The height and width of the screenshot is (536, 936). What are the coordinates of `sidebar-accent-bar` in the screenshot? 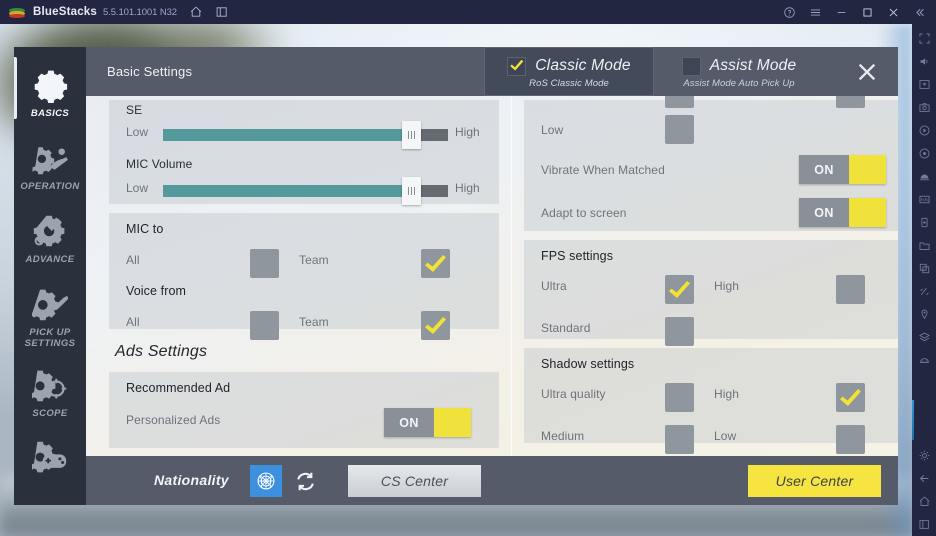 It's located at (913, 420).